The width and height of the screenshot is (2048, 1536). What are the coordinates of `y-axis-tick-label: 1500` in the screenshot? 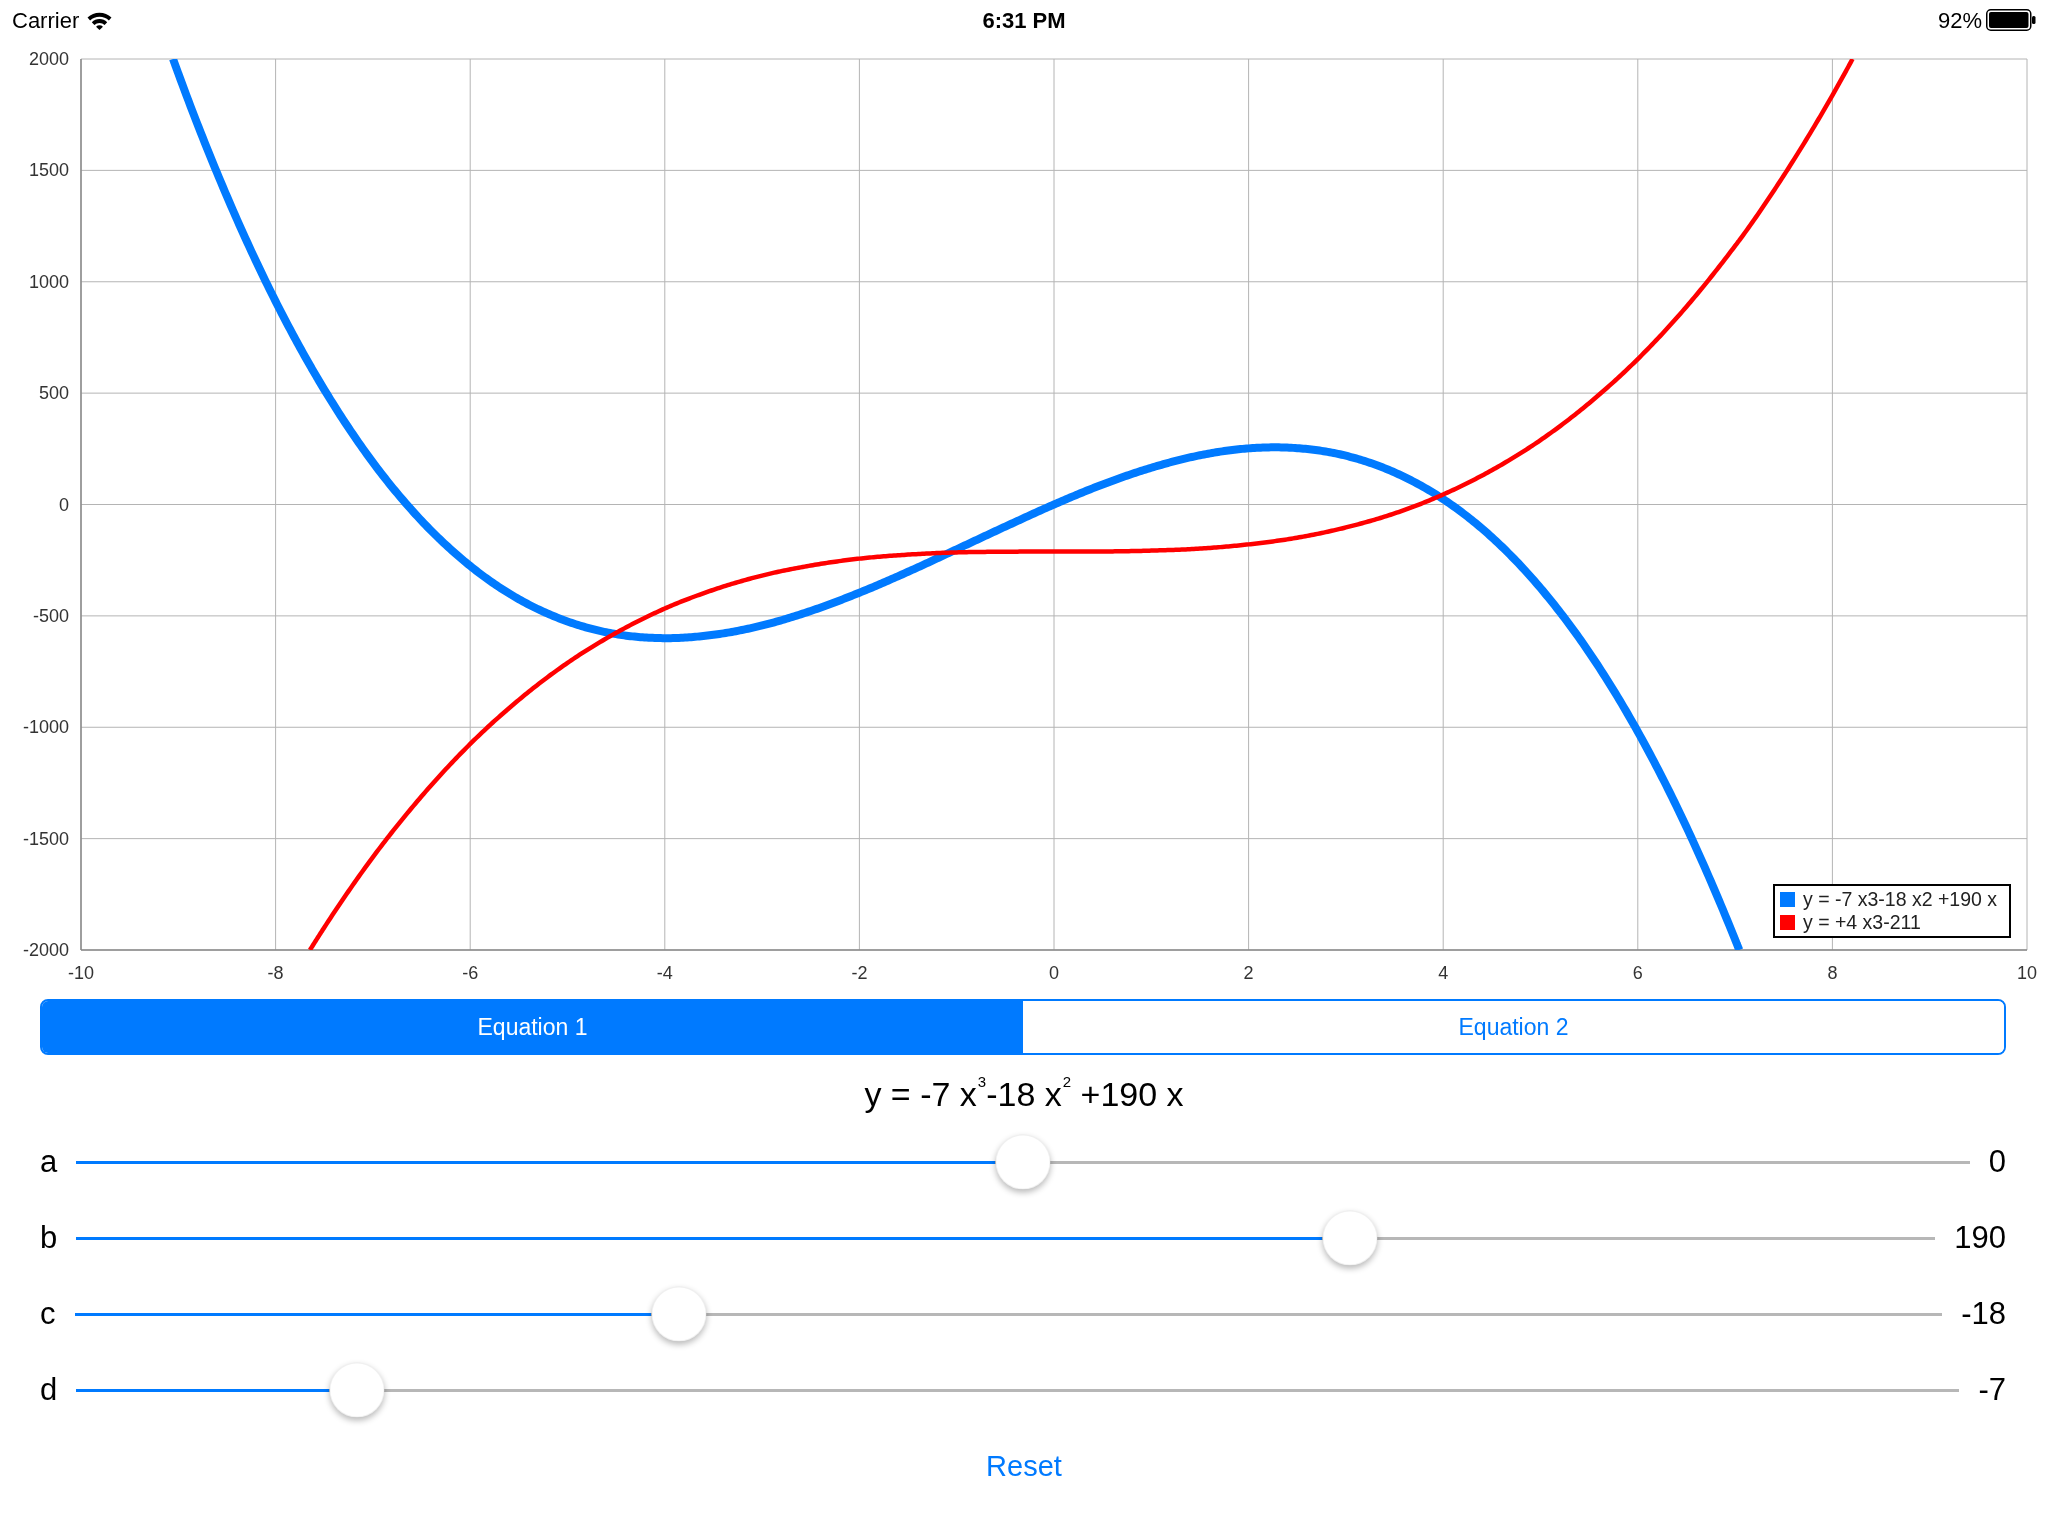 It's located at (48, 170).